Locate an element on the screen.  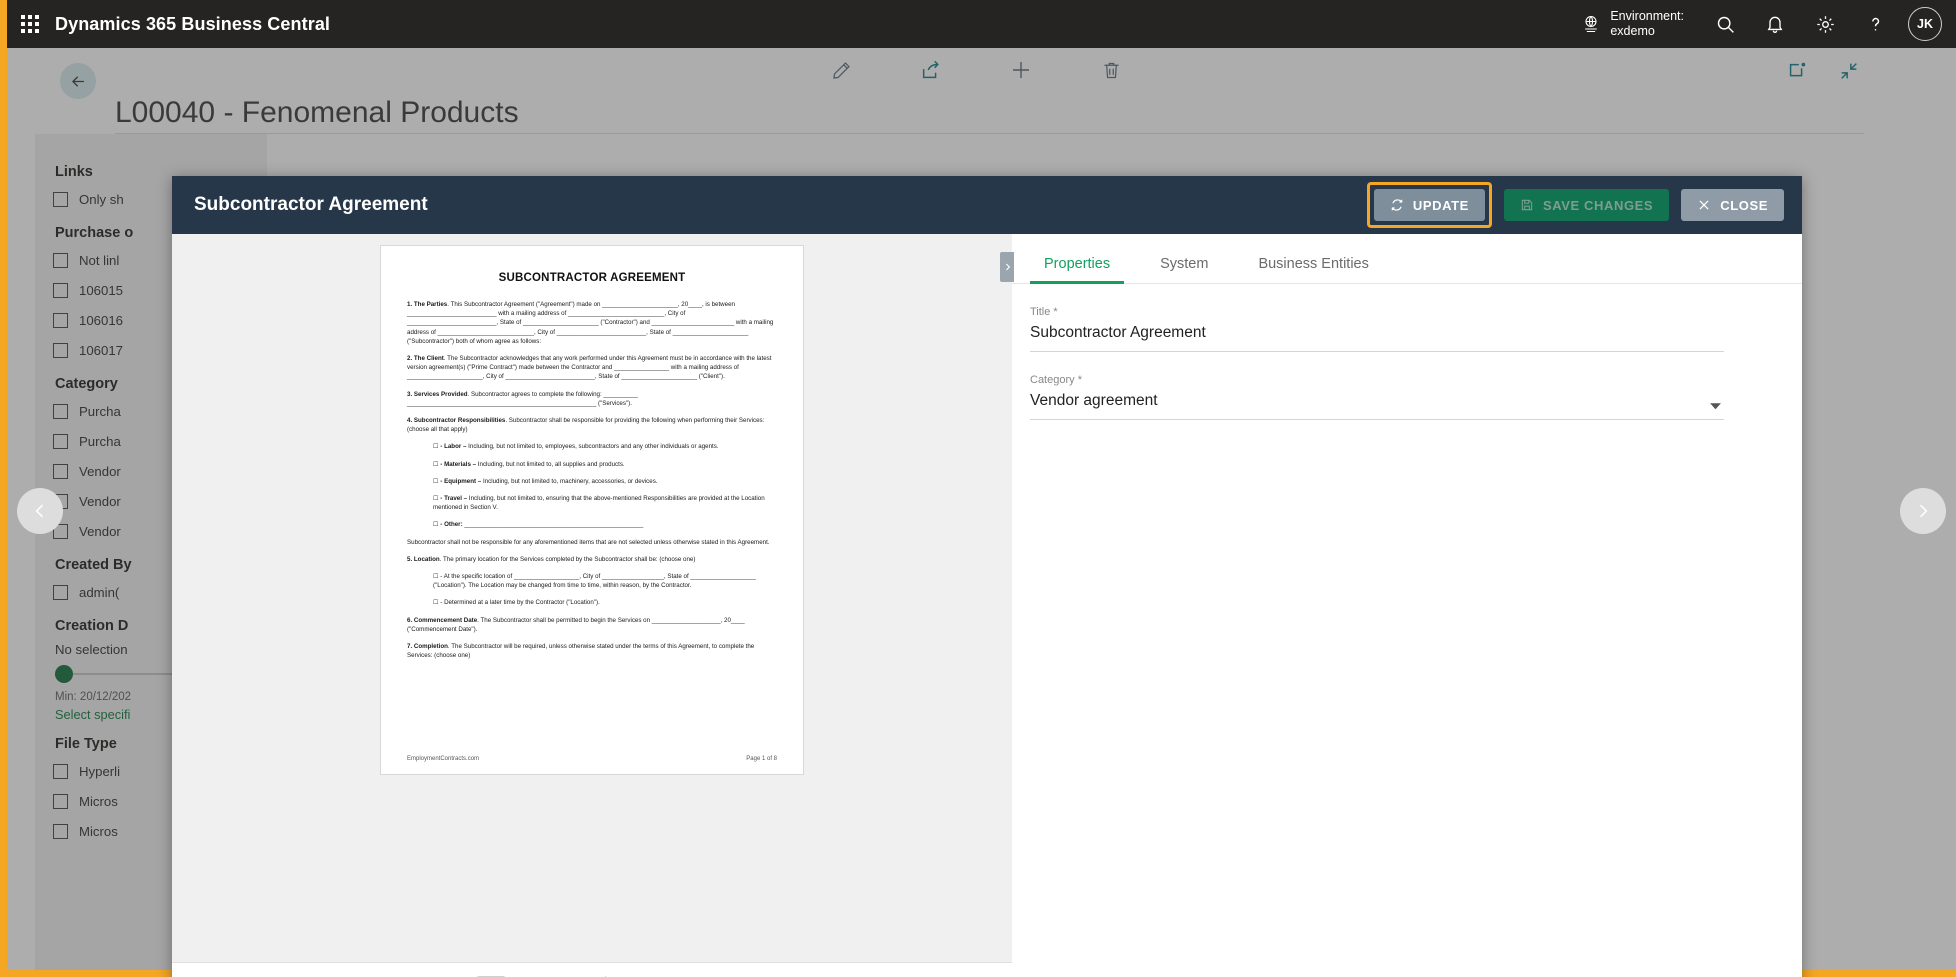
pdf-paragraph-number: 5. Location is located at coordinates (423, 559).